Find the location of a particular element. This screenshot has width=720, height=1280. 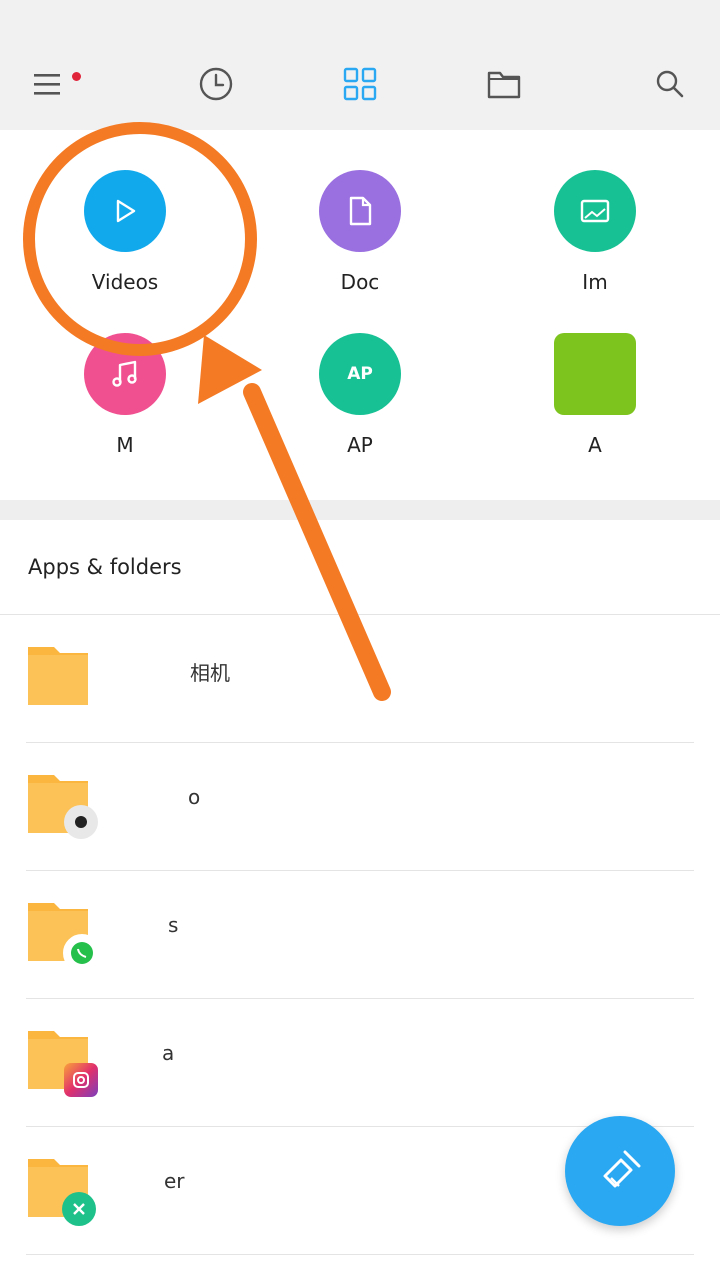

music-category-icon is located at coordinates (125, 374).